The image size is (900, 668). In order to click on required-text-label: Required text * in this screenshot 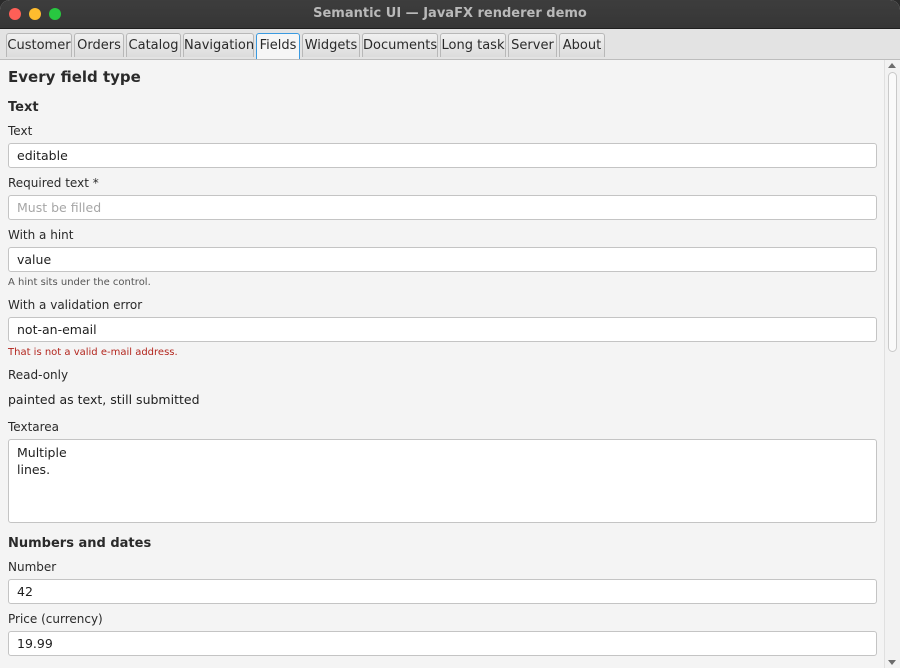, I will do `click(53, 183)`.